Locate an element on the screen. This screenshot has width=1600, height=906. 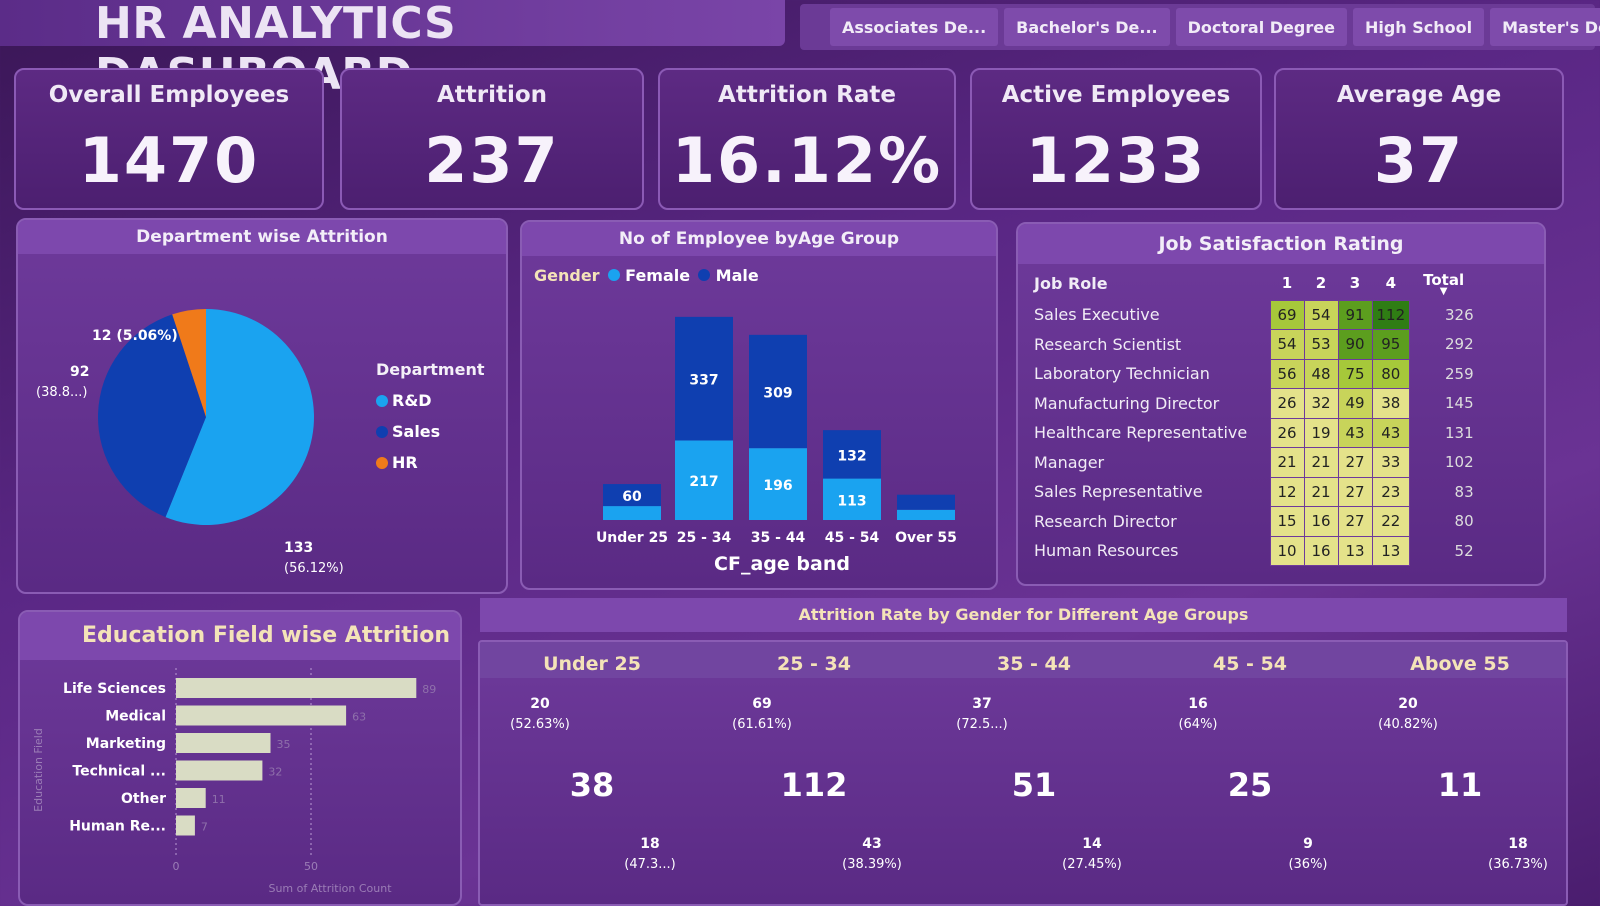
legend-title: Gender is located at coordinates (567, 275).